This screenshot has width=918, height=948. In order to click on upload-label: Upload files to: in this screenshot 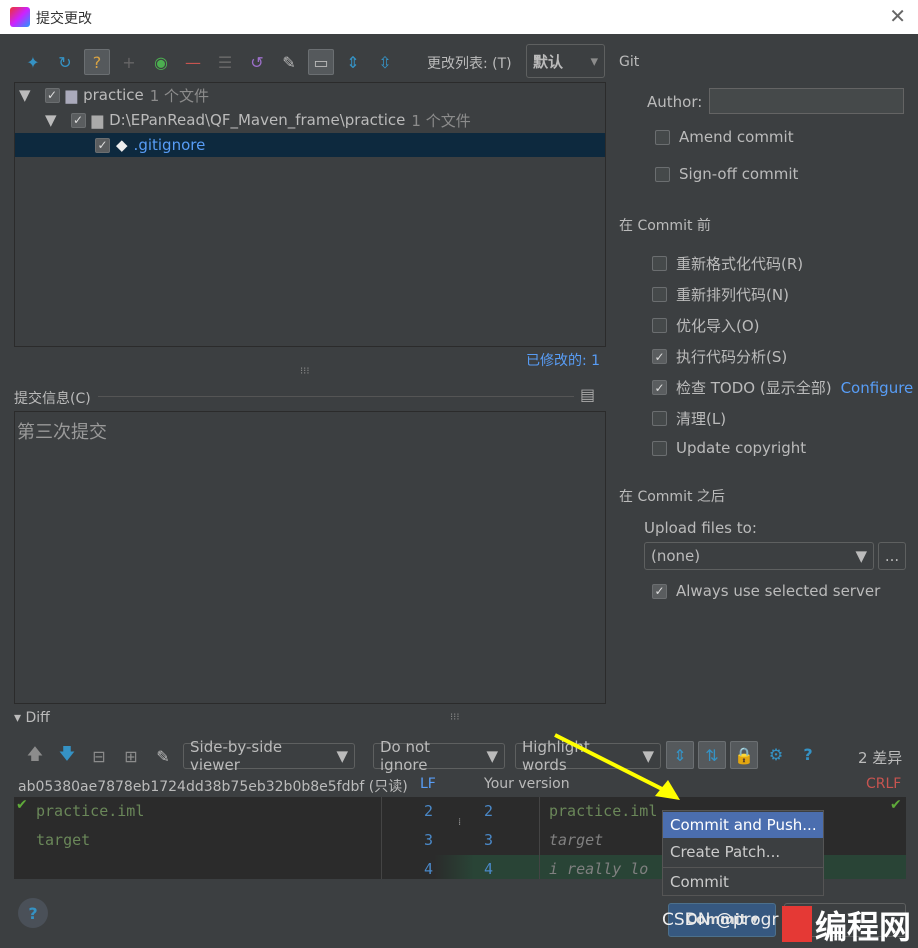, I will do `click(700, 528)`.